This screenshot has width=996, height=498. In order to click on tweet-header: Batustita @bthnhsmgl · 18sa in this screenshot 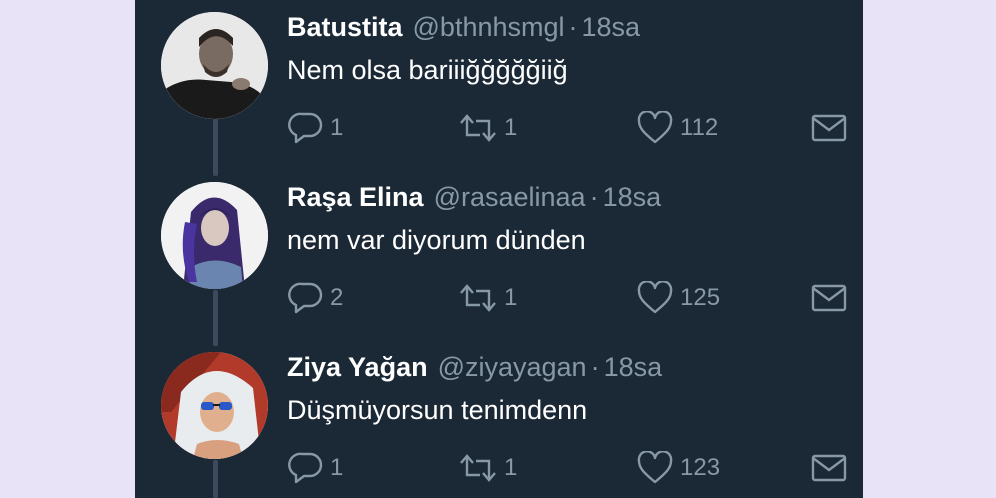, I will do `click(463, 27)`.